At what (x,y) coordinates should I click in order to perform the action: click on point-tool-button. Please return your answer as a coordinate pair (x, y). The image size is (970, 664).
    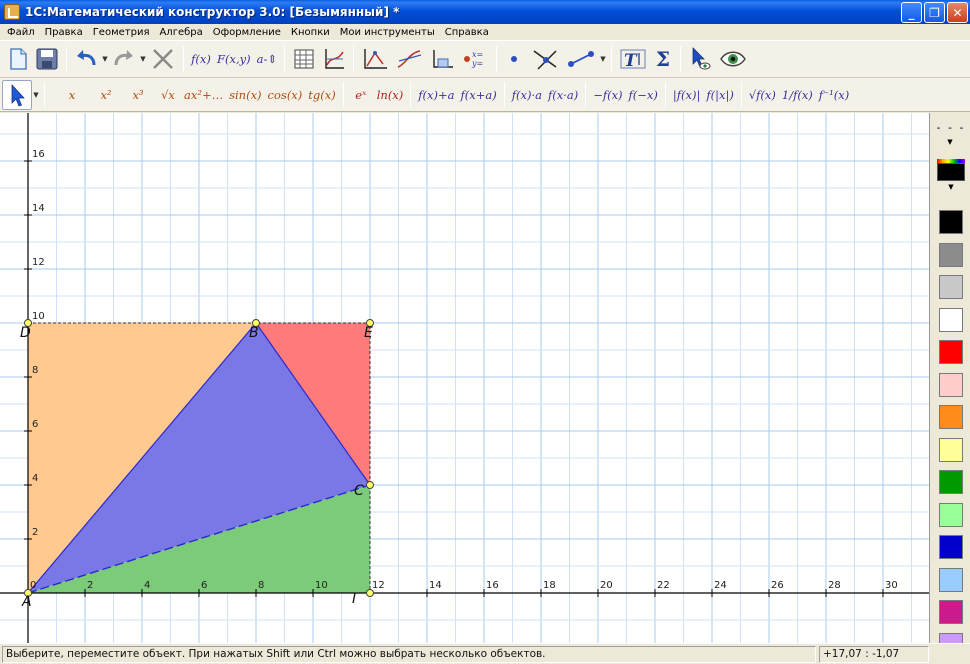
    Looking at the image, I should click on (514, 59).